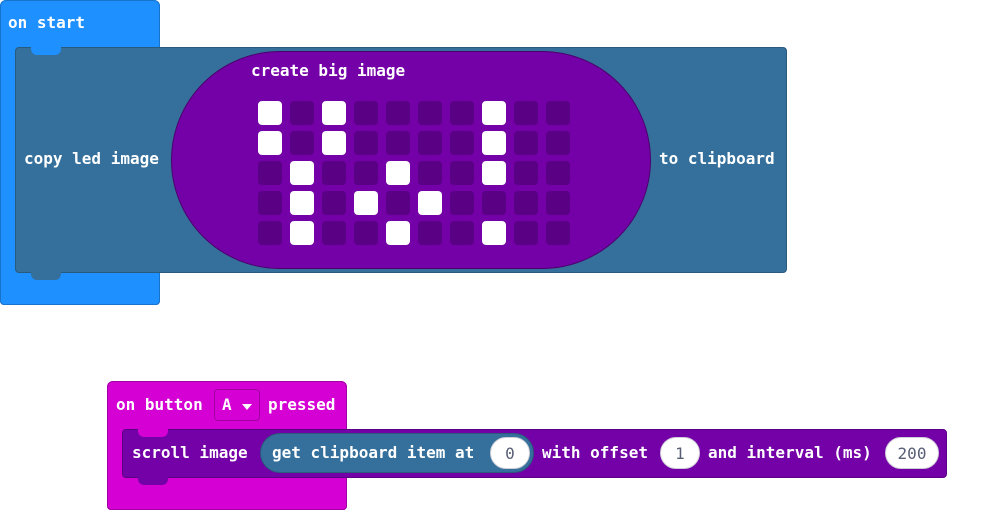  Describe the element at coordinates (790, 452) in the screenshot. I see `interval-label: and interval (ms)` at that location.